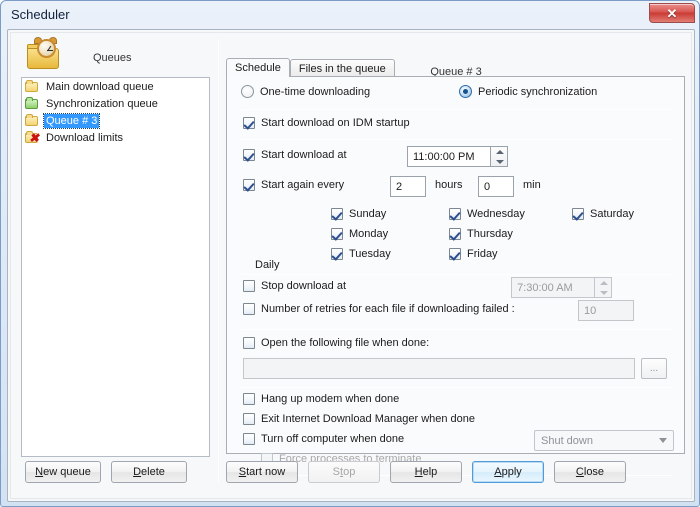  I want to click on stop-time-spinner: 7:30:00 AM, so click(562, 287).